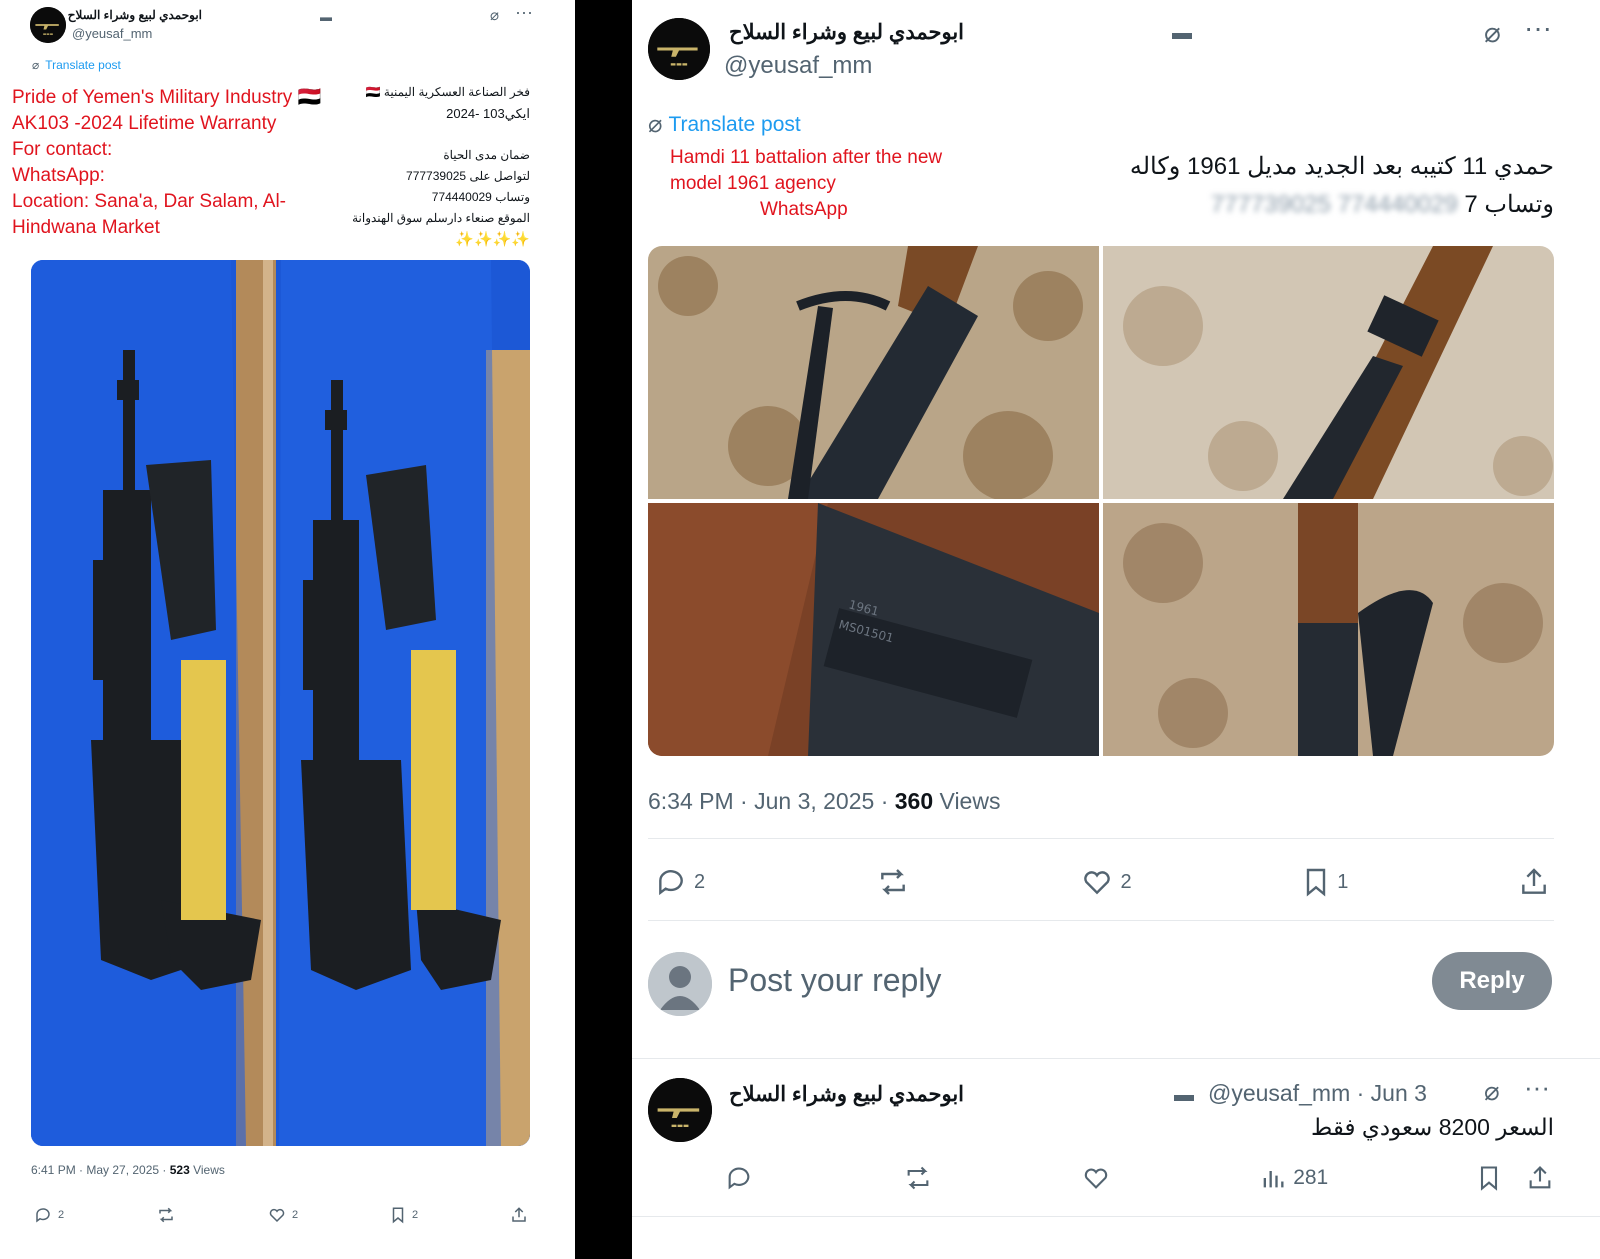 Image resolution: width=1600 pixels, height=1259 pixels. What do you see at coordinates (86, 227) in the screenshot?
I see `translation-line: Hindwana Market` at bounding box center [86, 227].